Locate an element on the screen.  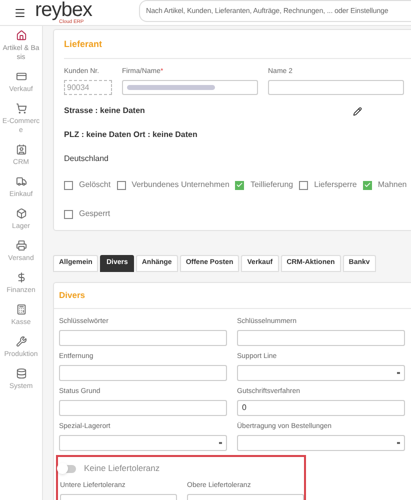
checkbox-label: Gelöscht is located at coordinates (95, 185).